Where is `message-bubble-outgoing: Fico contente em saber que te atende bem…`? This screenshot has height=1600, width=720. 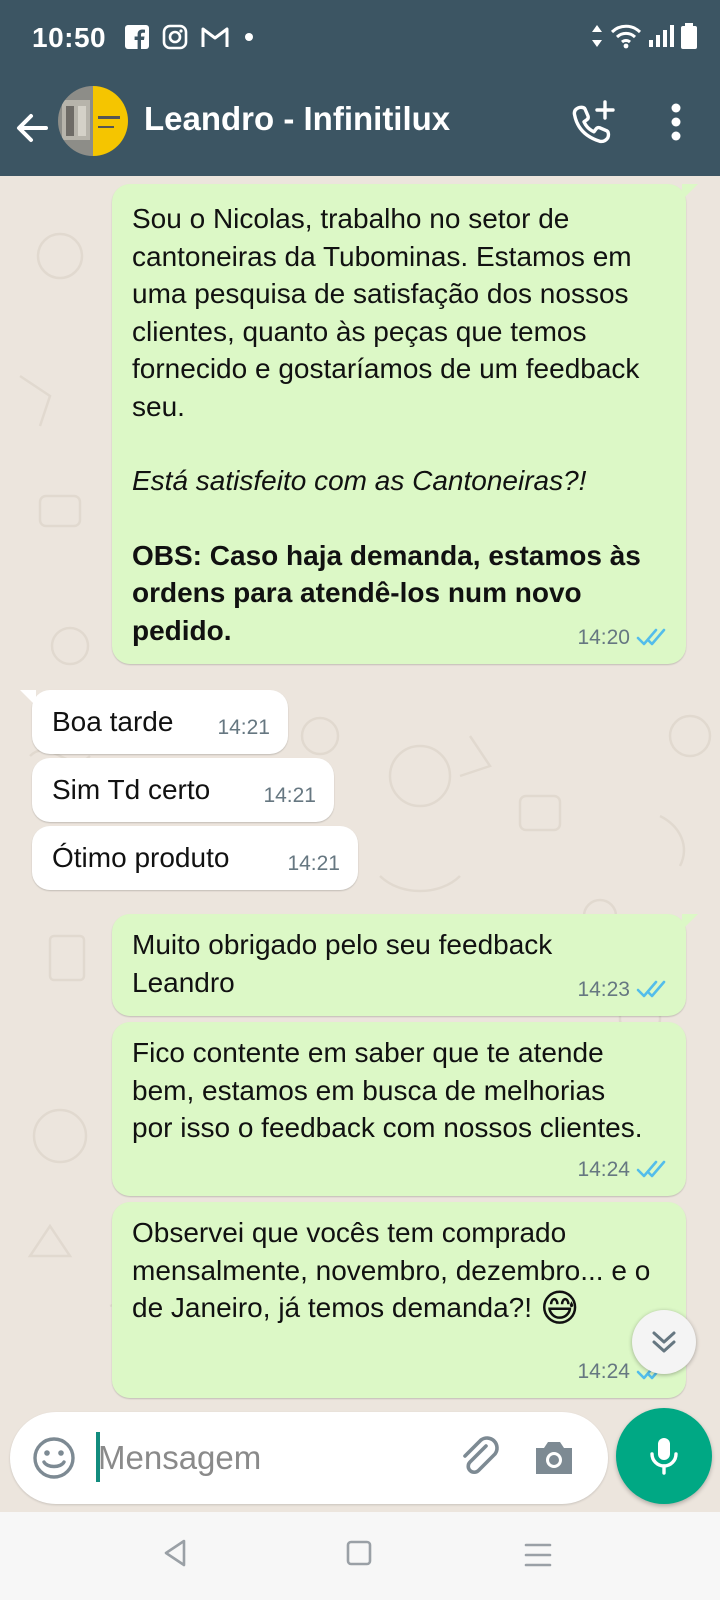
message-bubble-outgoing: Fico contente em saber que te atende bem… is located at coordinates (399, 1109).